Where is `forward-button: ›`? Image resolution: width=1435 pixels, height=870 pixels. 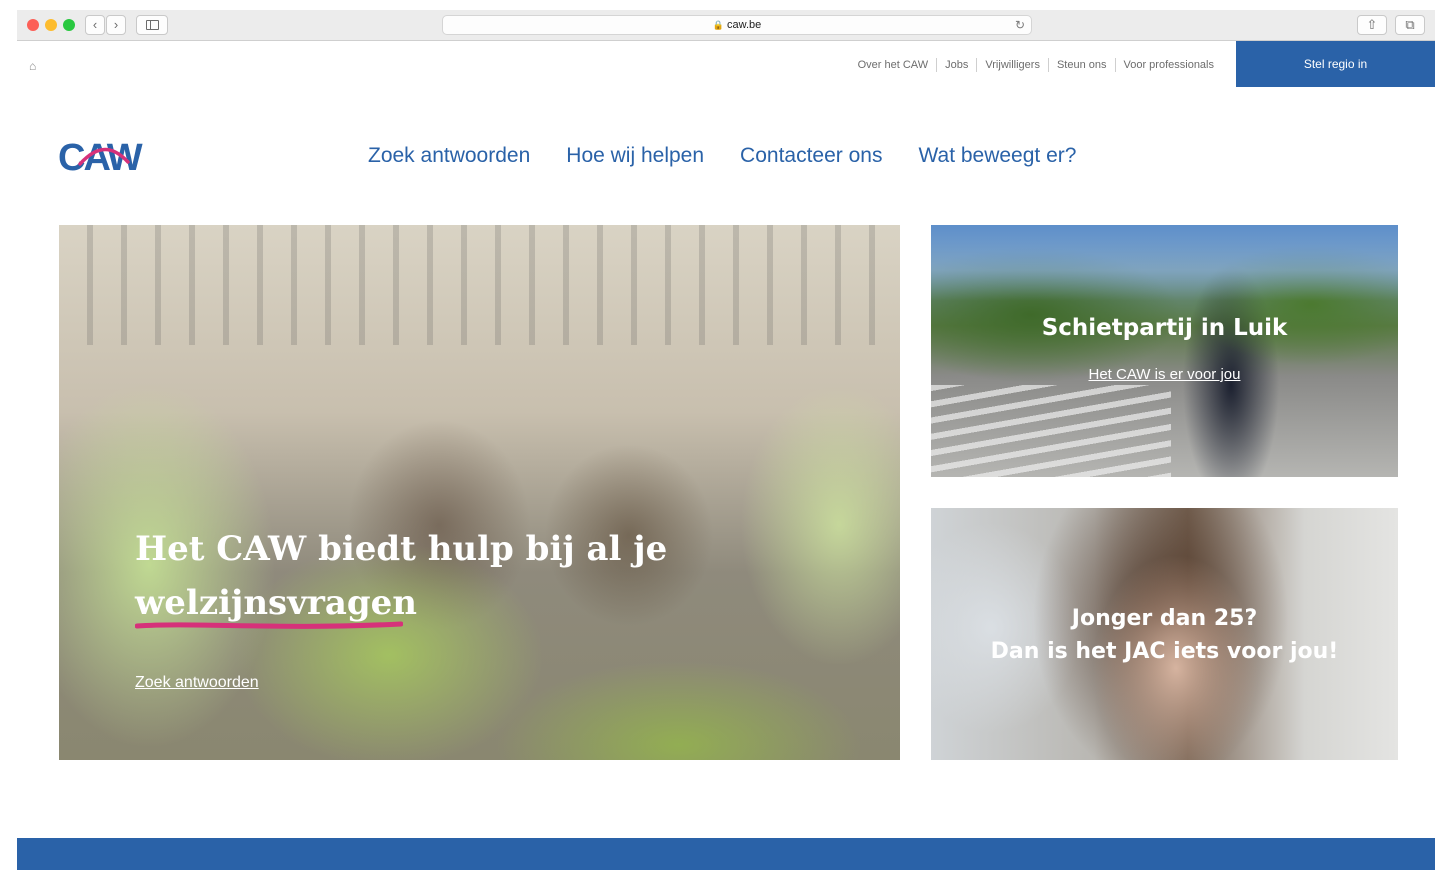 forward-button: › is located at coordinates (116, 25).